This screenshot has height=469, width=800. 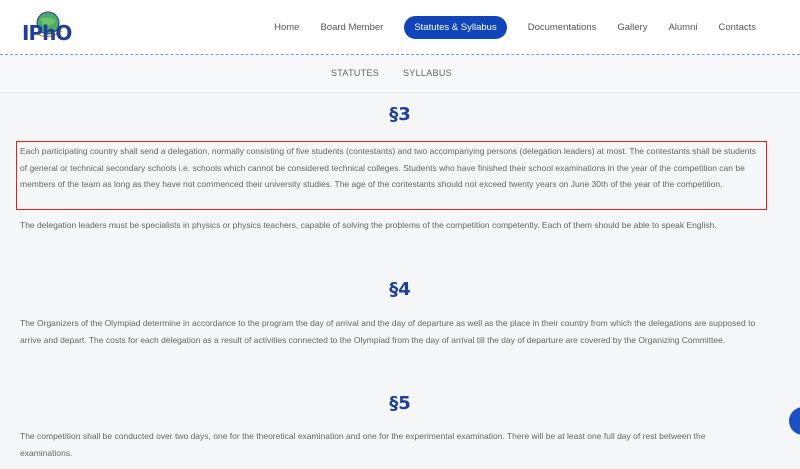 What do you see at coordinates (351, 27) in the screenshot?
I see `nav-board-member: Board Member` at bounding box center [351, 27].